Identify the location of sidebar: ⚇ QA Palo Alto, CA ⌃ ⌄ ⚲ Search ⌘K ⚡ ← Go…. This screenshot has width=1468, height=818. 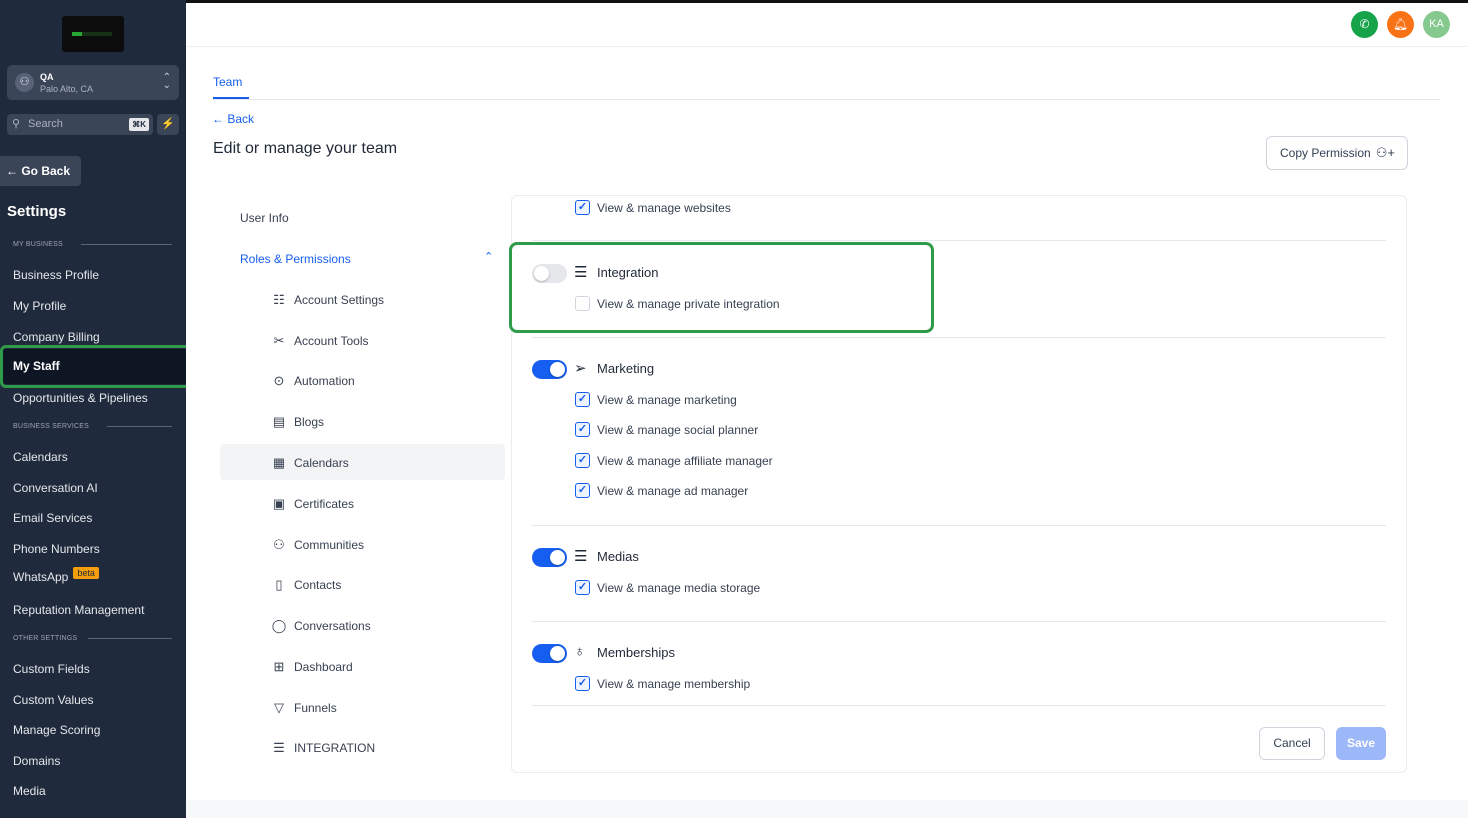
(101, 409).